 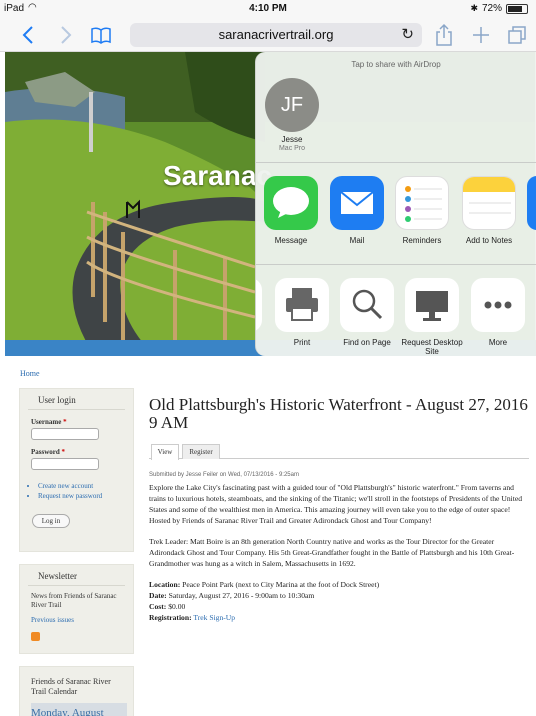 I want to click on share-app-message: Message, so click(x=291, y=210).